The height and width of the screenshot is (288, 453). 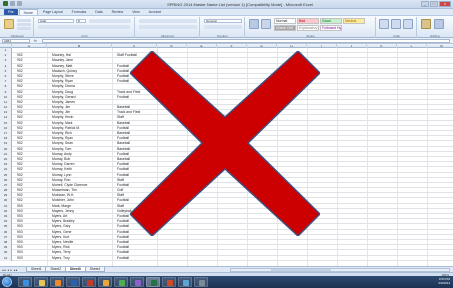 I want to click on save-icon, so click(x=12, y=3).